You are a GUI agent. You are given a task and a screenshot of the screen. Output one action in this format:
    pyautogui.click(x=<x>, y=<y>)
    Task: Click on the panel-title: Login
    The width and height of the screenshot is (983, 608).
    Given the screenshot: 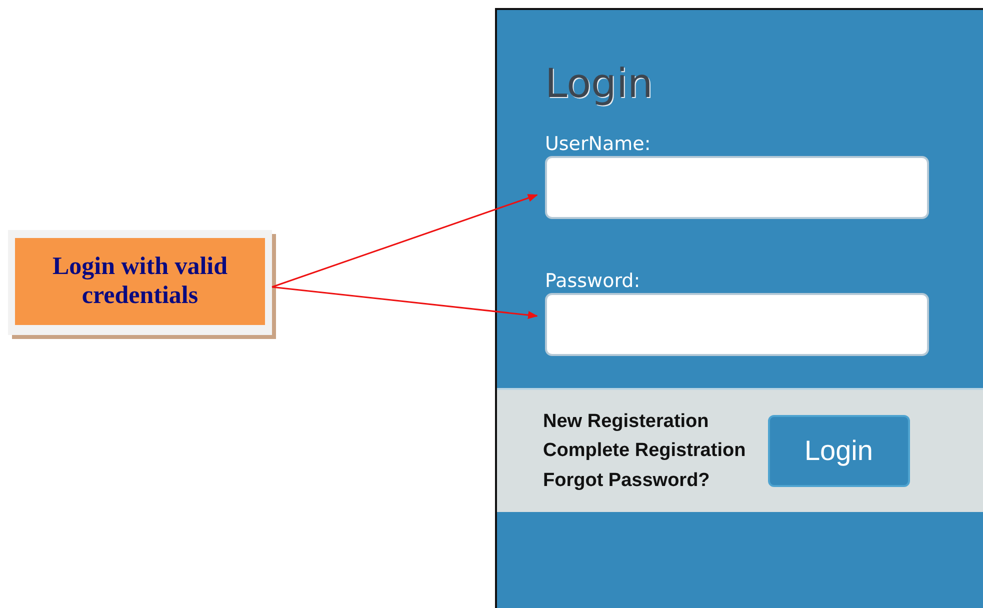 What is the action you would take?
    pyautogui.click(x=599, y=84)
    